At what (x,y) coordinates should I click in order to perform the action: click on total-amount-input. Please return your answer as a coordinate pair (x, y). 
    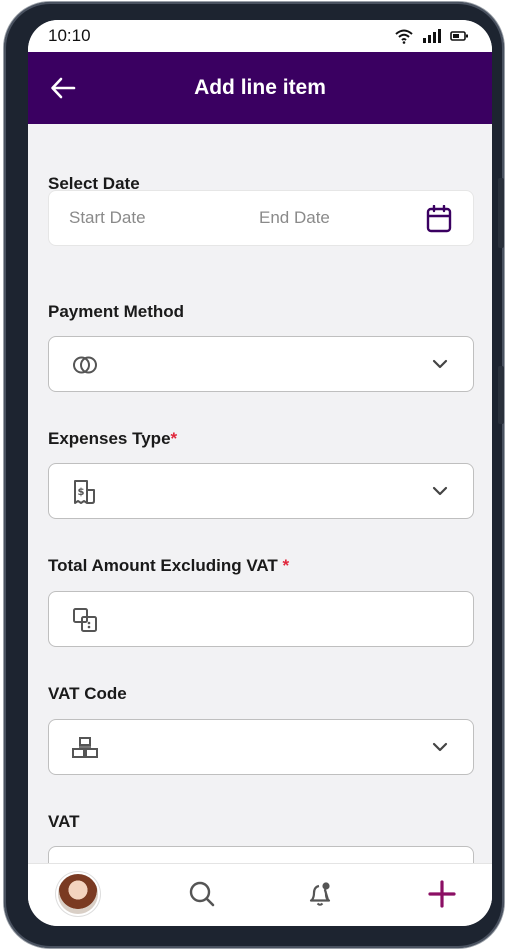
    Looking at the image, I should click on (261, 619).